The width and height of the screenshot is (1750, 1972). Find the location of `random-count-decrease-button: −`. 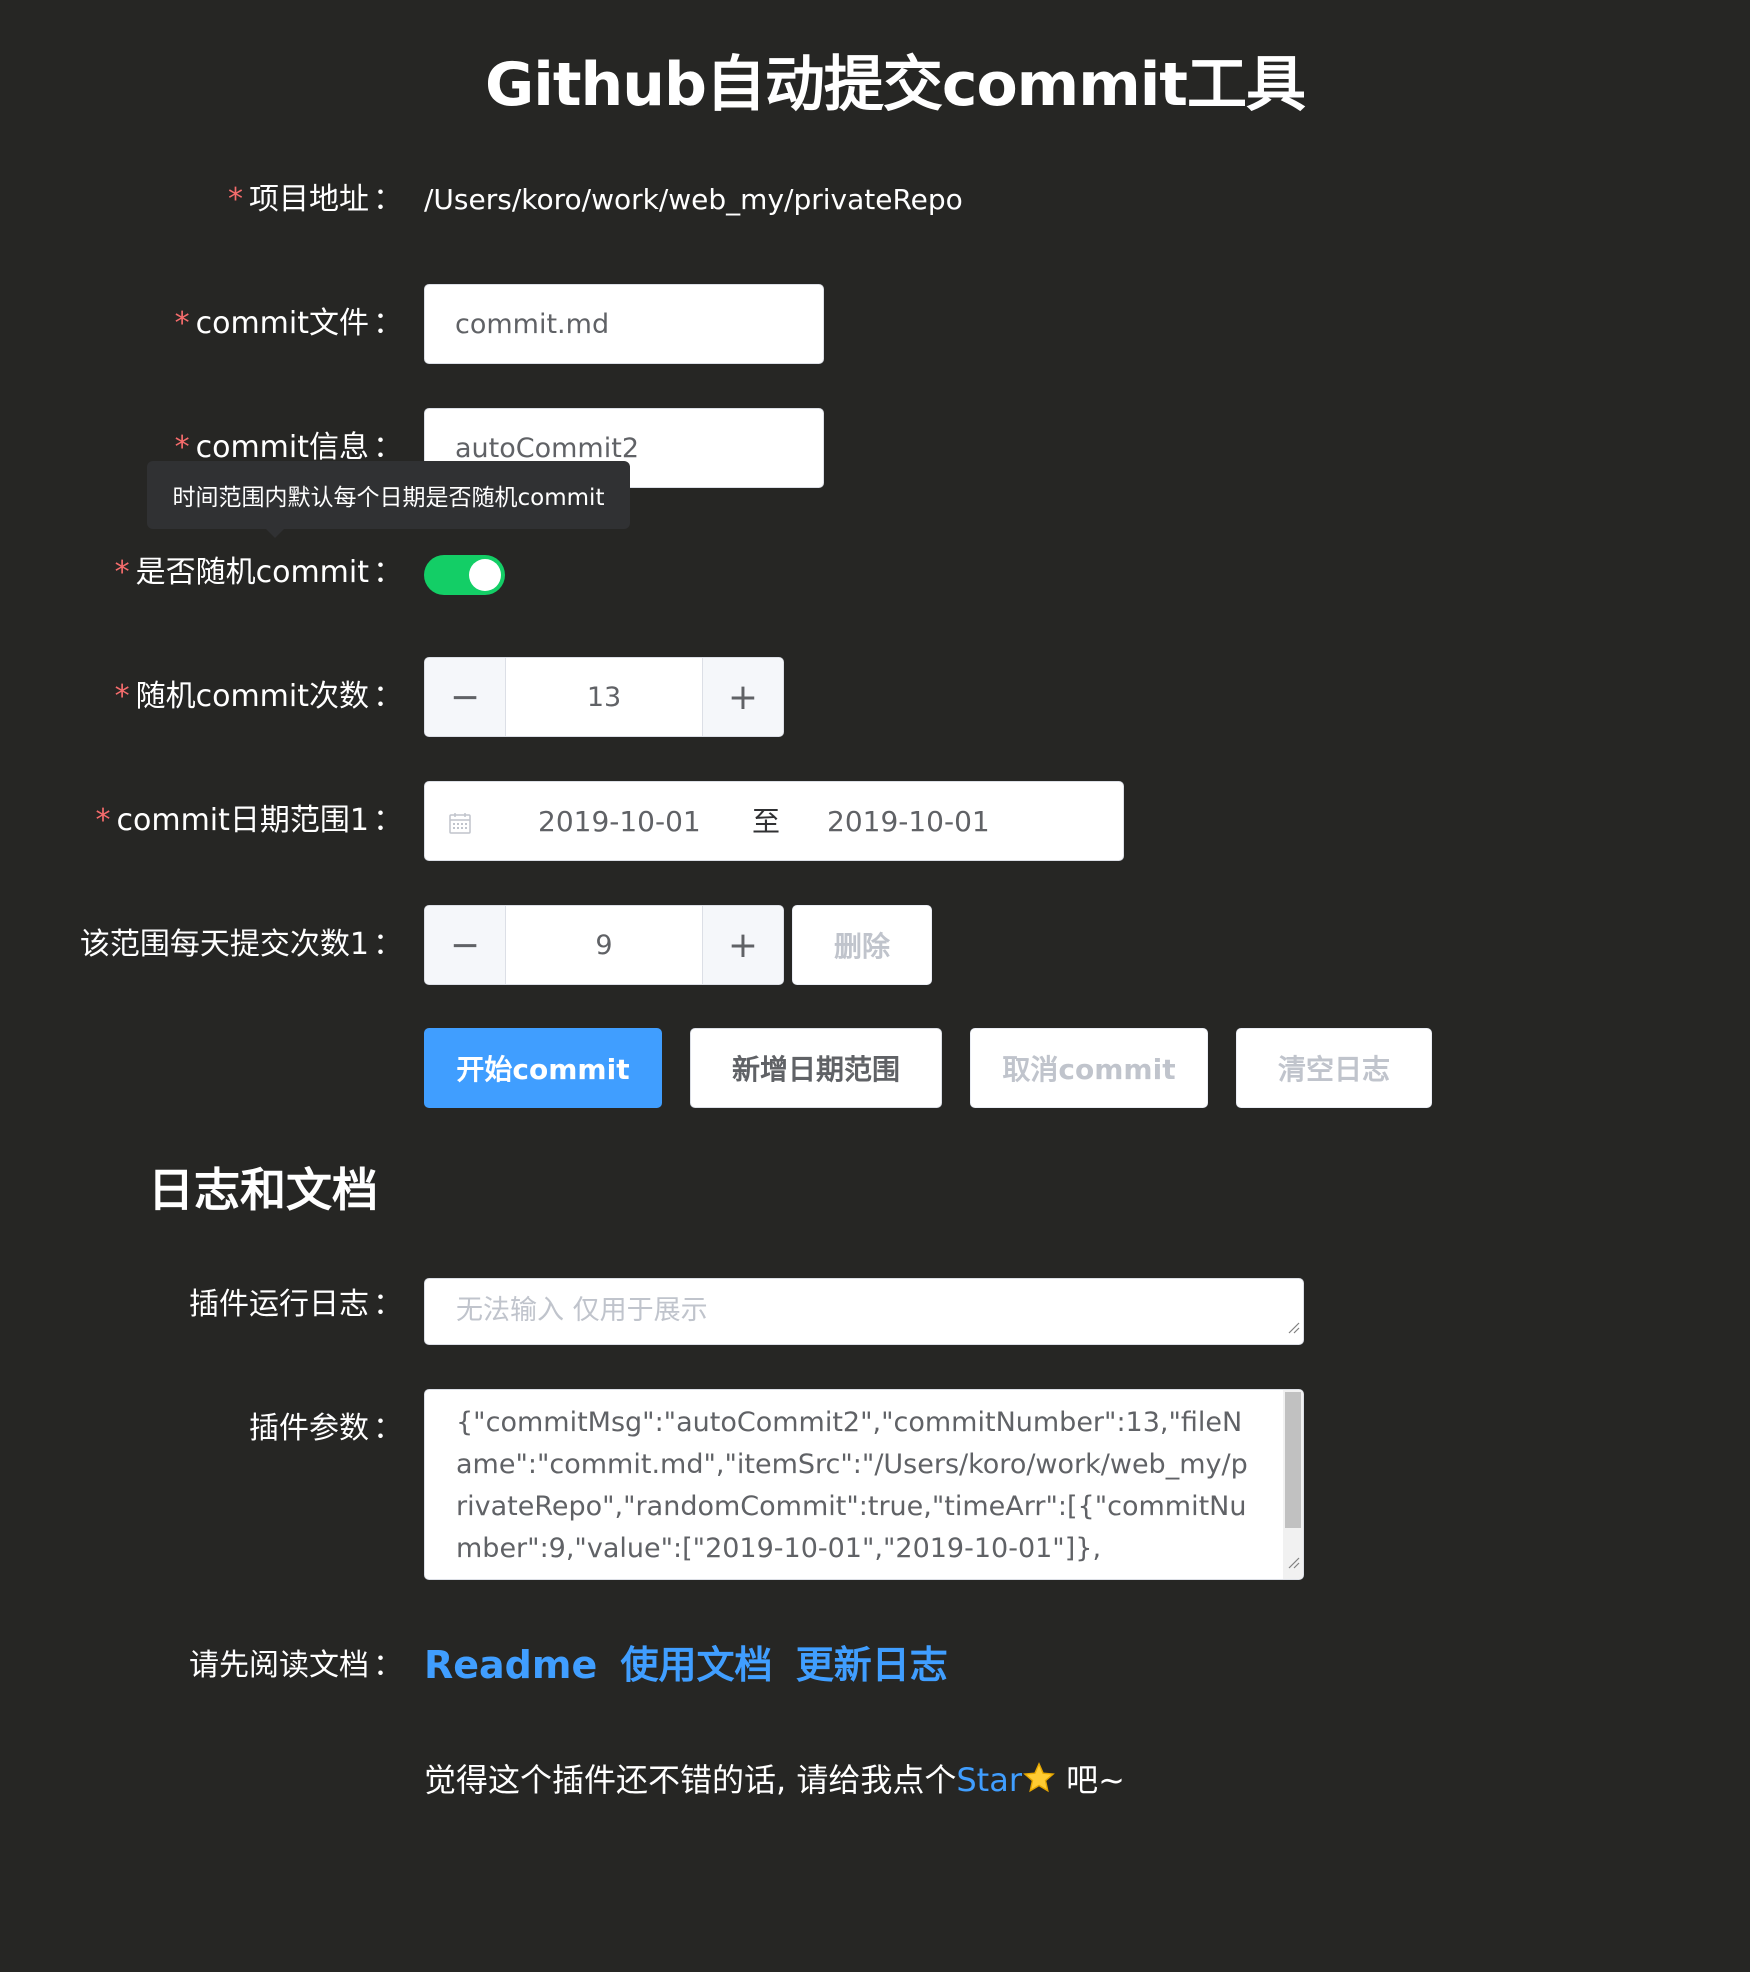

random-count-decrease-button: − is located at coordinates (465, 697).